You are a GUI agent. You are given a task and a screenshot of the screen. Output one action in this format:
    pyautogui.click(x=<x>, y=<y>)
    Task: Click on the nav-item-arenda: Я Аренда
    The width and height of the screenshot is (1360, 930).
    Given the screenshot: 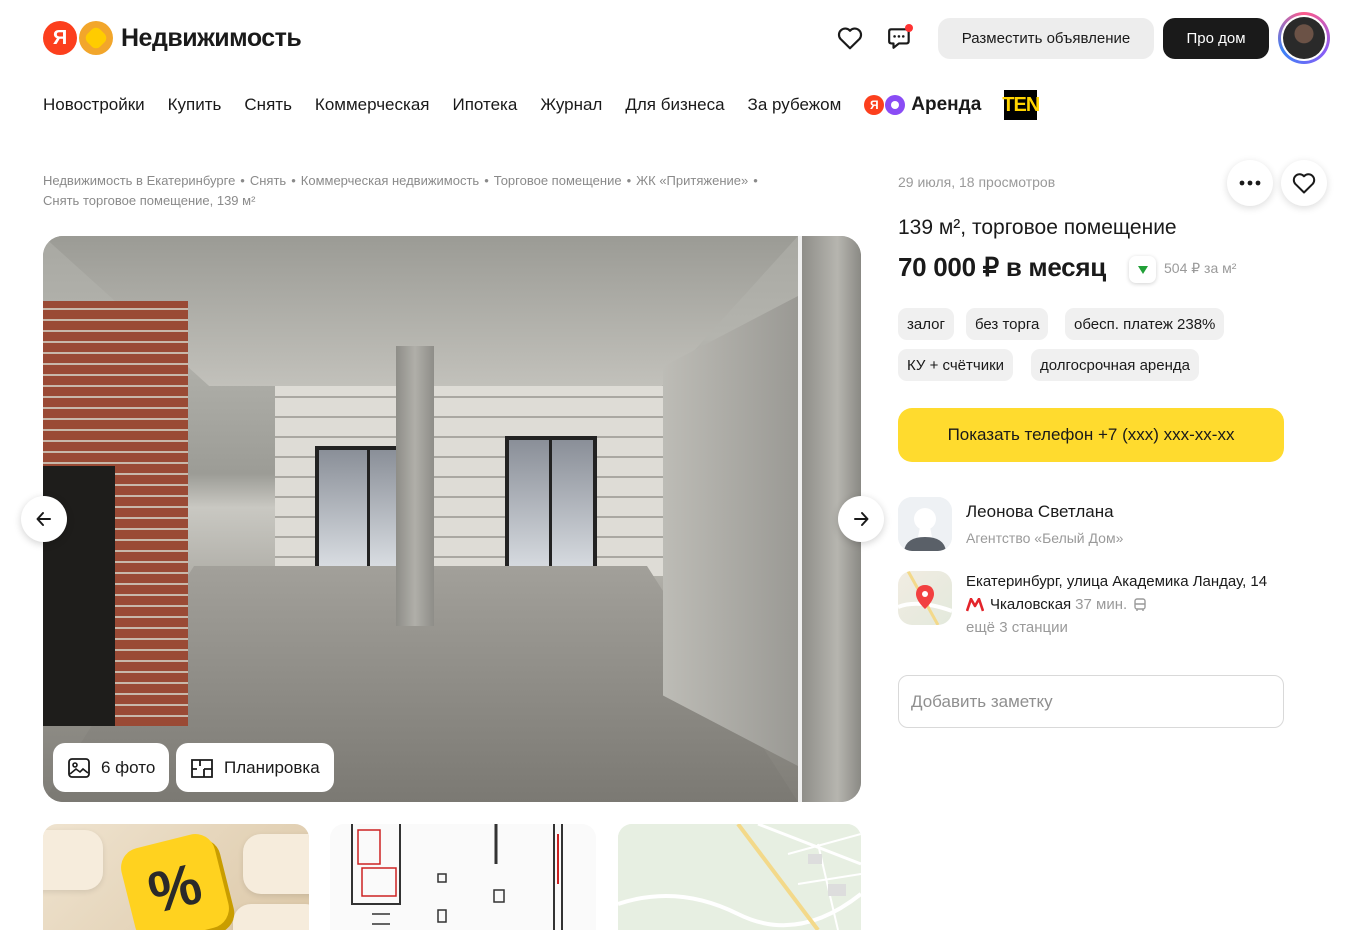 What is the action you would take?
    pyautogui.click(x=922, y=105)
    